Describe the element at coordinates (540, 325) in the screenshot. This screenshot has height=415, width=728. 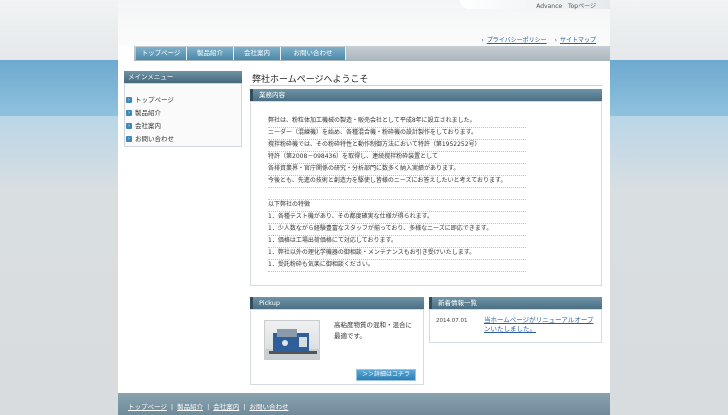
I see `news-item-link: 当ホームページがリニューアルオープンいたしました。` at that location.